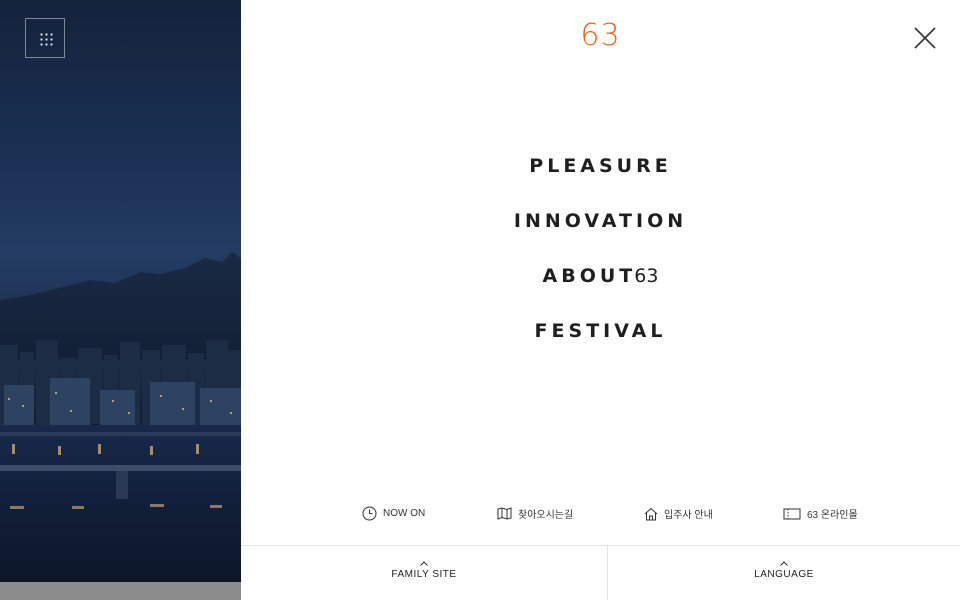  I want to click on quick-link-online-mall: 63 온라인몰, so click(820, 513).